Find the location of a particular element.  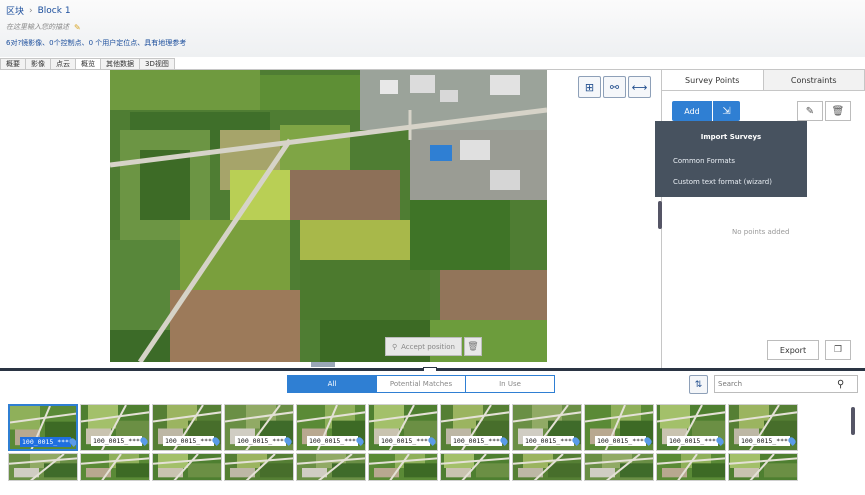

breadcrumb: 区块 › Block 1 is located at coordinates (38, 11).